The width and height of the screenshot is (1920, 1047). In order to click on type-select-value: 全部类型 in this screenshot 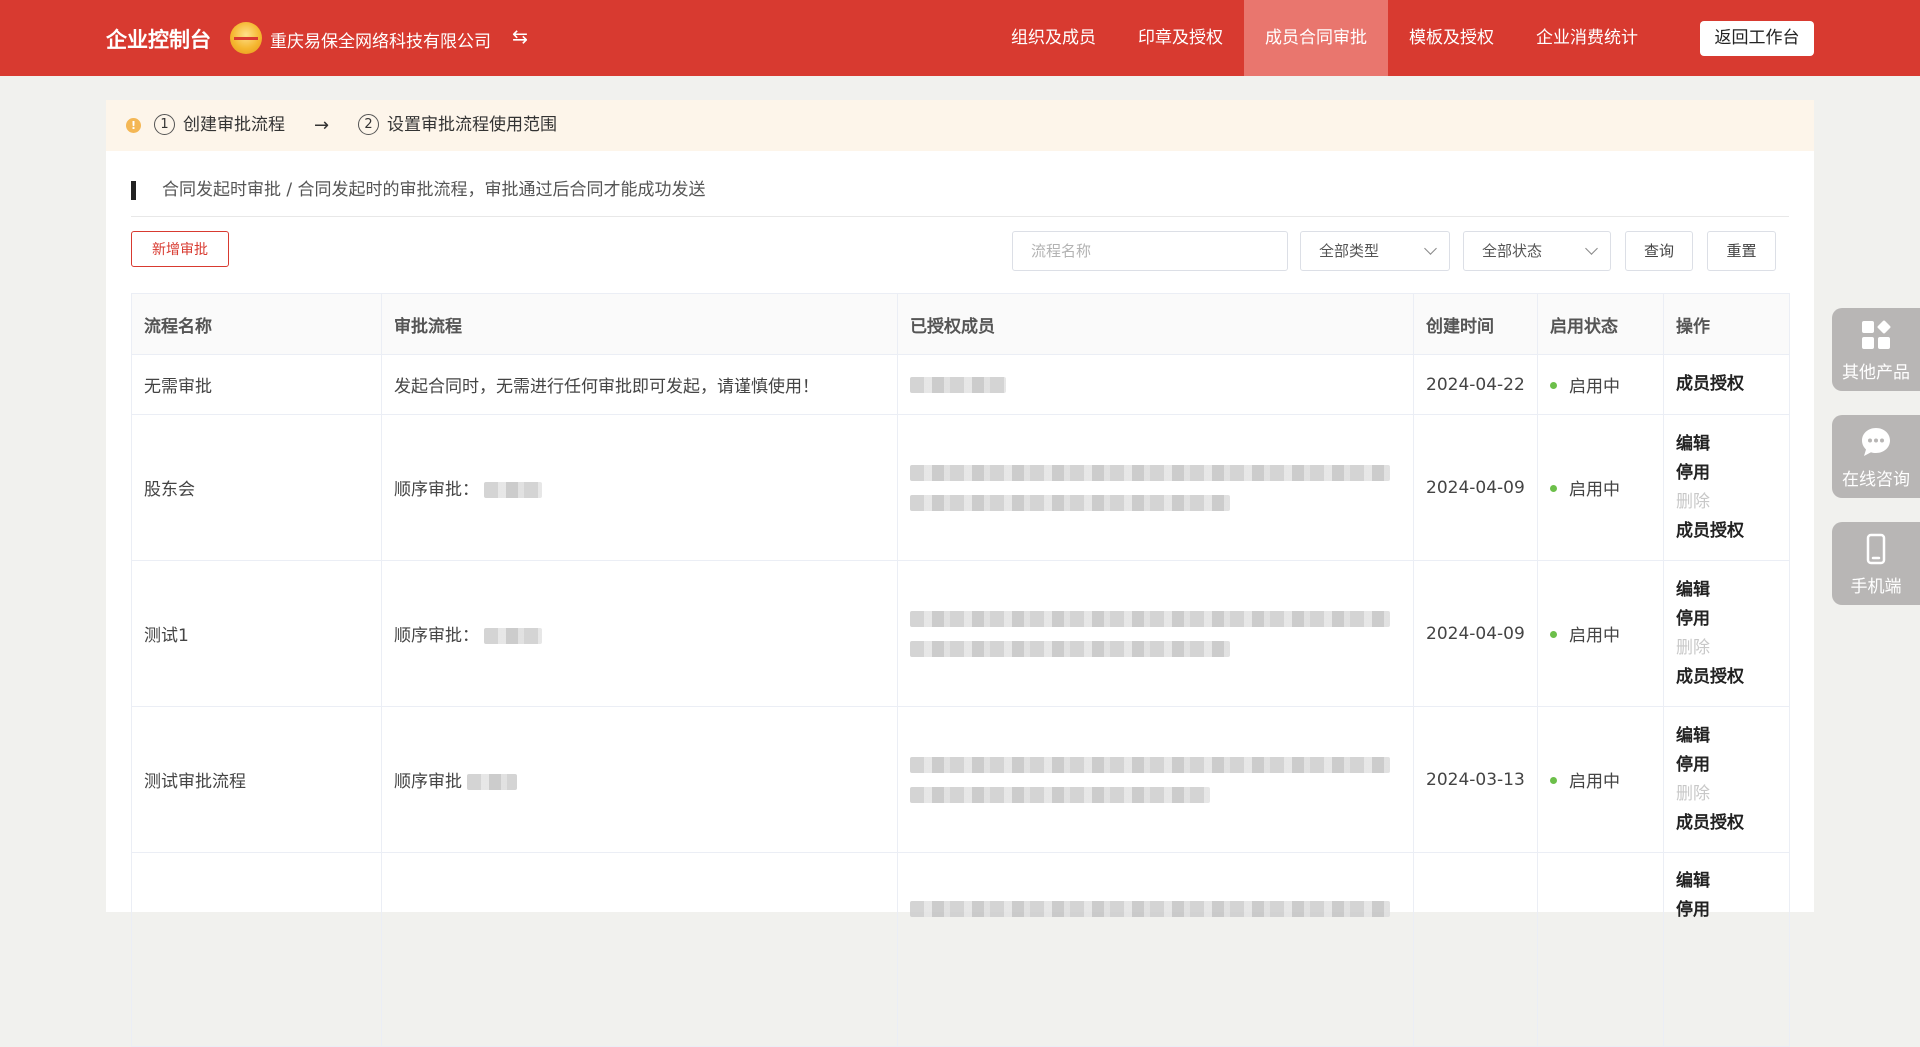, I will do `click(1349, 251)`.